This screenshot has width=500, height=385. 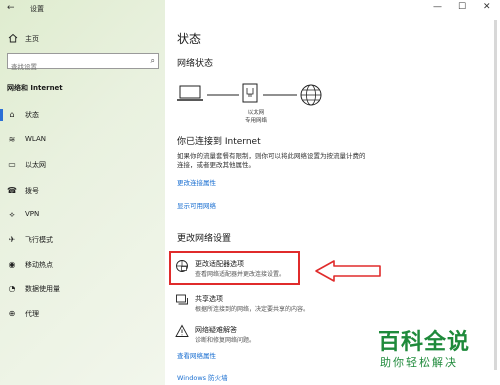 I want to click on sidebar-item-dialup: ☎ 拨号, so click(x=82, y=191).